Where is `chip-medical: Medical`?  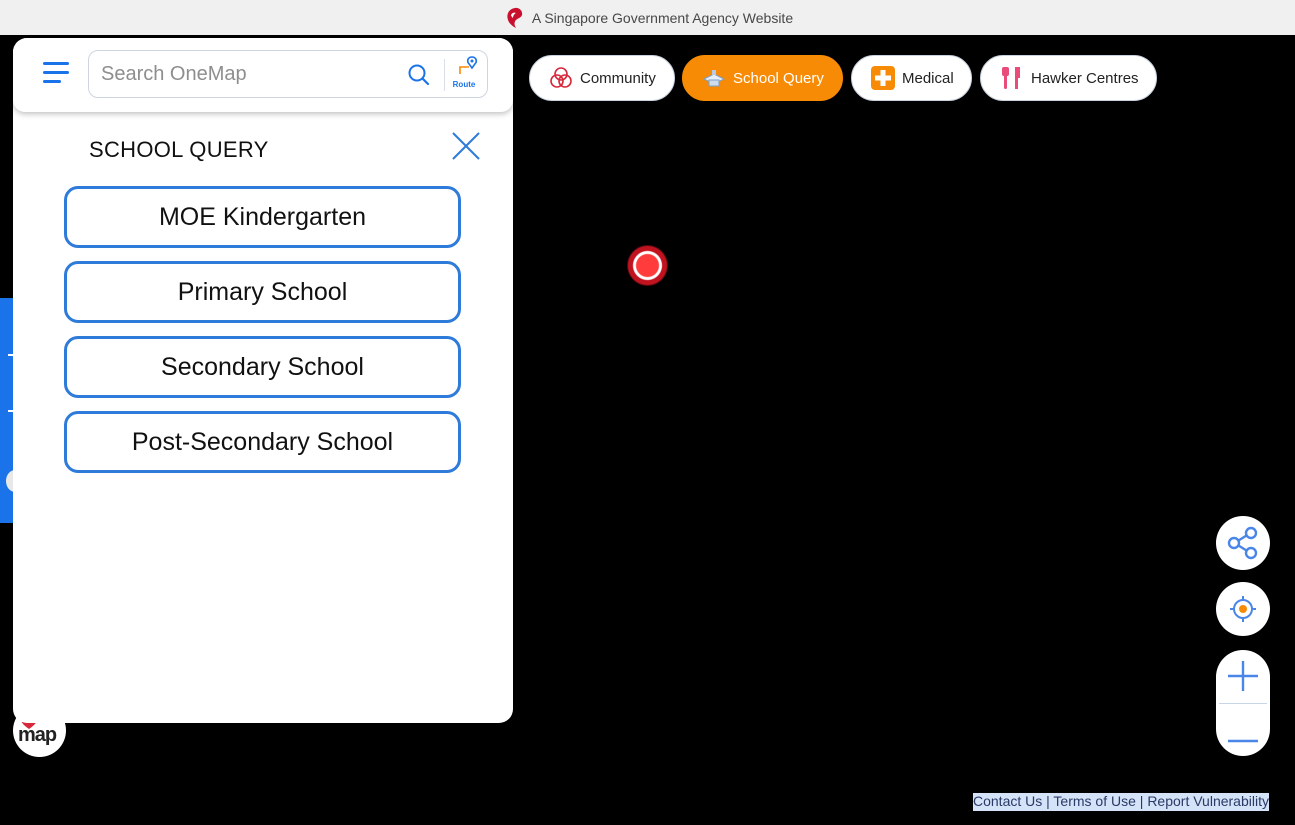 chip-medical: Medical is located at coordinates (911, 78).